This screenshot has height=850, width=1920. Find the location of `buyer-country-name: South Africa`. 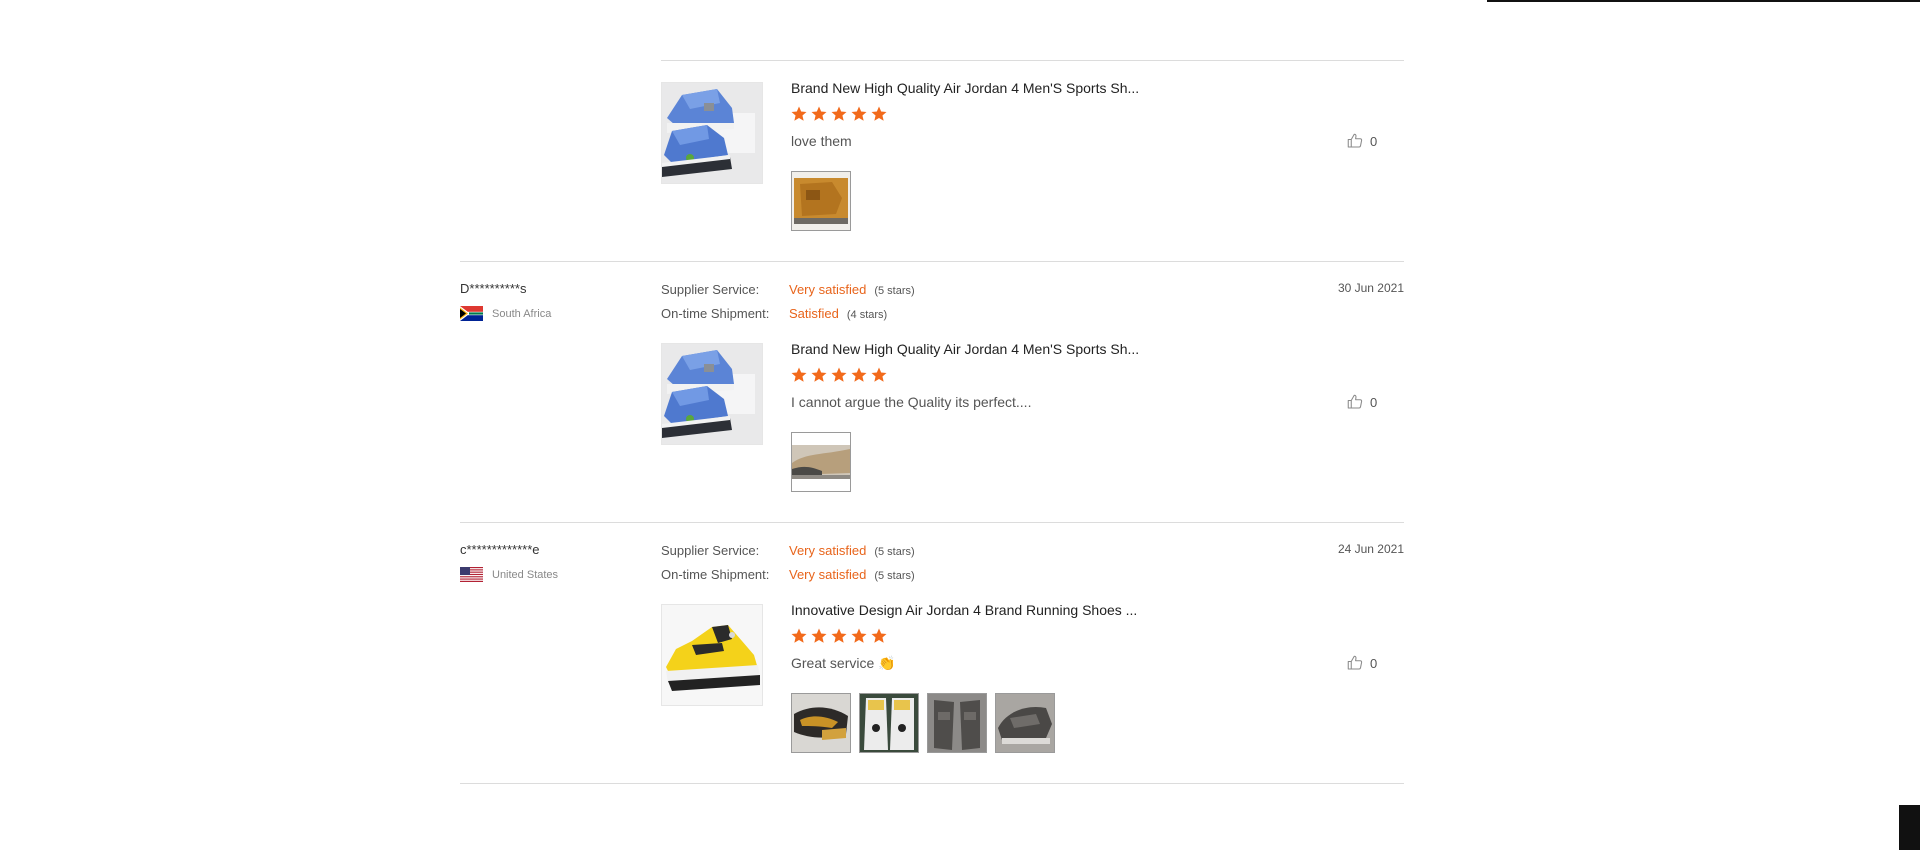

buyer-country-name: South Africa is located at coordinates (522, 313).